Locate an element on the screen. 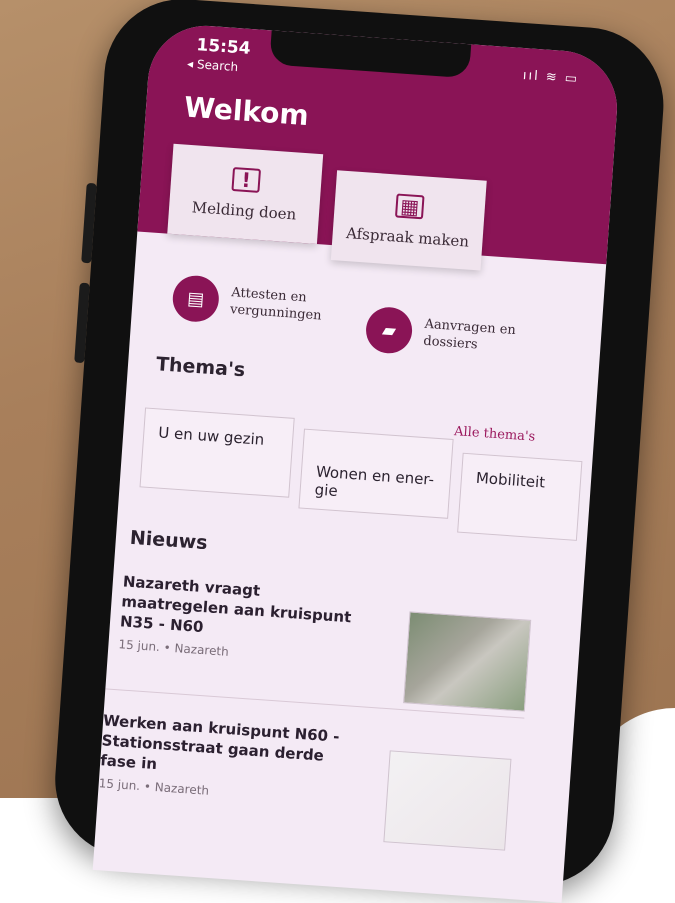  melding-doen-button: ! Melding doen is located at coordinates (245, 194).